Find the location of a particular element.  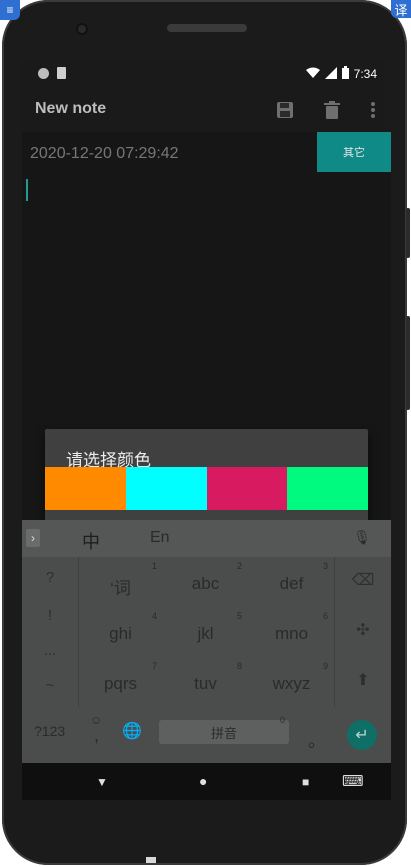

back-icon: ▼ is located at coordinates (102, 782).